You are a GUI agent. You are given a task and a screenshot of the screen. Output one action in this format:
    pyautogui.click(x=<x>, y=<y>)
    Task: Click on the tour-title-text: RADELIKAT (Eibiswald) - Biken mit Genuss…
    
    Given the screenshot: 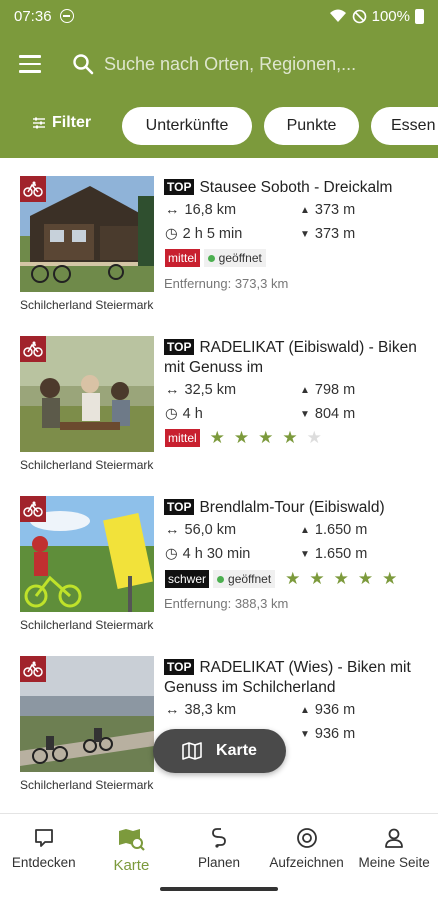 What is the action you would take?
    pyautogui.click(x=290, y=357)
    